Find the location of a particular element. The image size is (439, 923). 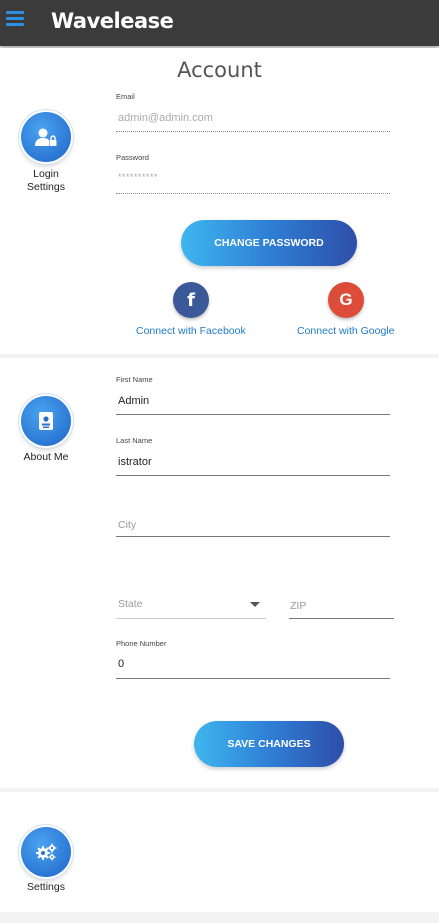

zip-field: ZIP is located at coordinates (298, 606).